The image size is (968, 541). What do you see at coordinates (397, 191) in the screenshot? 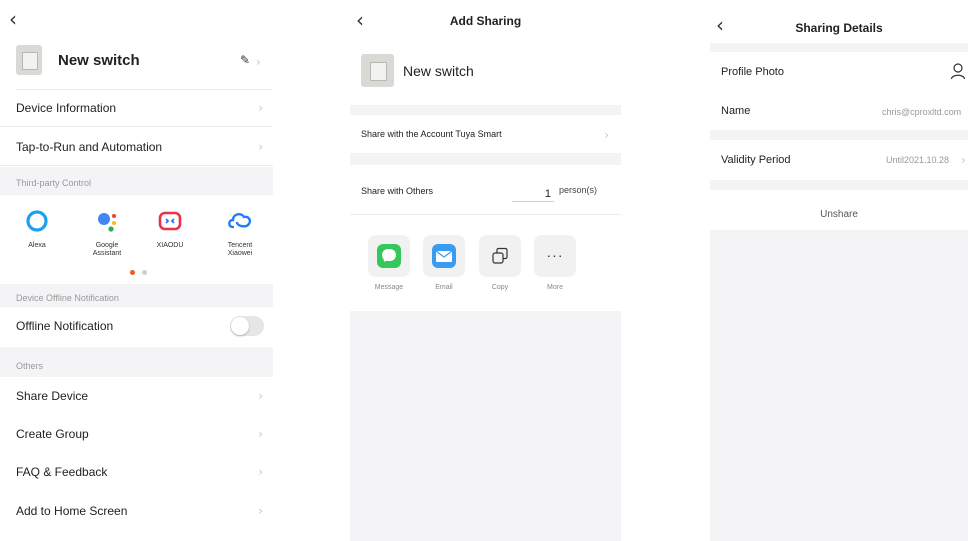
I see `share-with-others-label: Share with Others` at bounding box center [397, 191].